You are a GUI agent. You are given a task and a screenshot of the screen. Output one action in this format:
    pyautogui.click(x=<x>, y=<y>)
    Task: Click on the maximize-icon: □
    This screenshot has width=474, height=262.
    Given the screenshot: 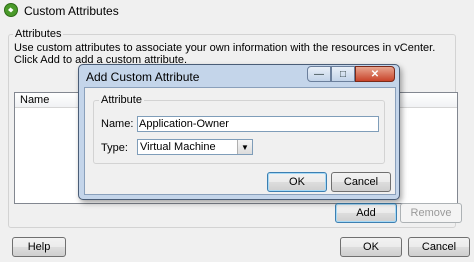 What is the action you would take?
    pyautogui.click(x=343, y=74)
    